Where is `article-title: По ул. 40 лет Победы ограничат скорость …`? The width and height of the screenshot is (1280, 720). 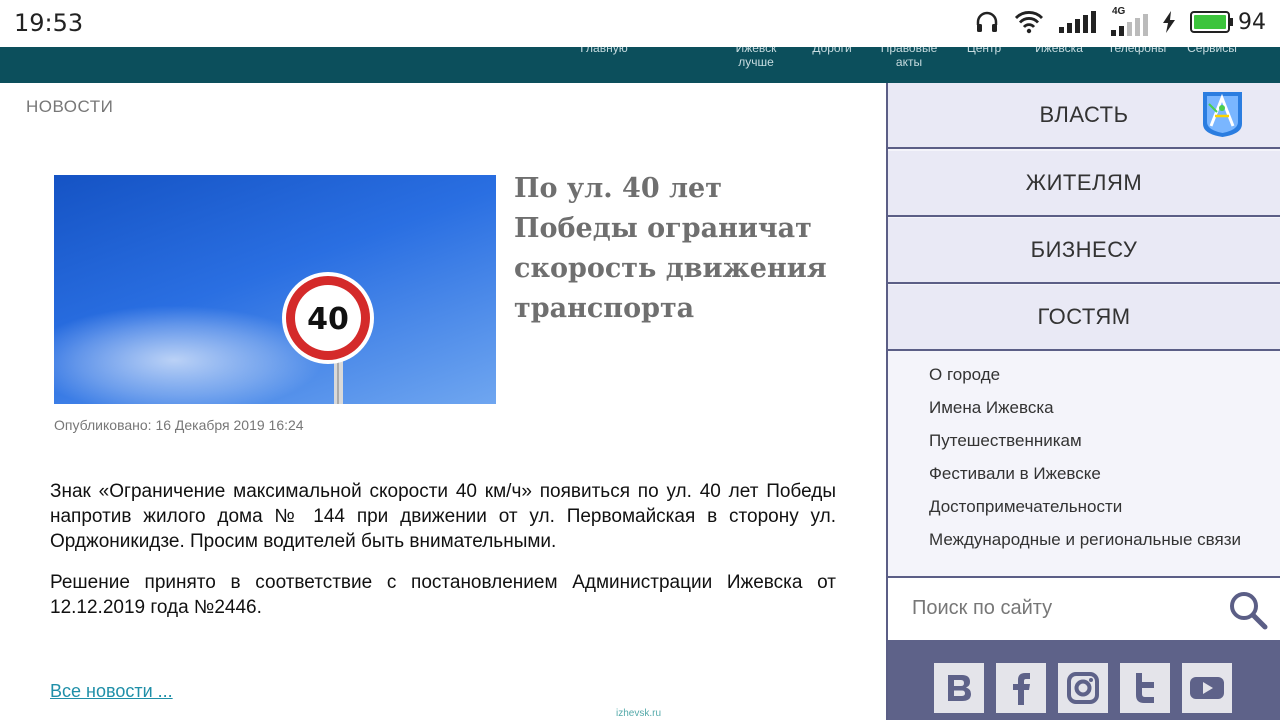 article-title: По ул. 40 лет Победы ограничат скорость … is located at coordinates (684, 249).